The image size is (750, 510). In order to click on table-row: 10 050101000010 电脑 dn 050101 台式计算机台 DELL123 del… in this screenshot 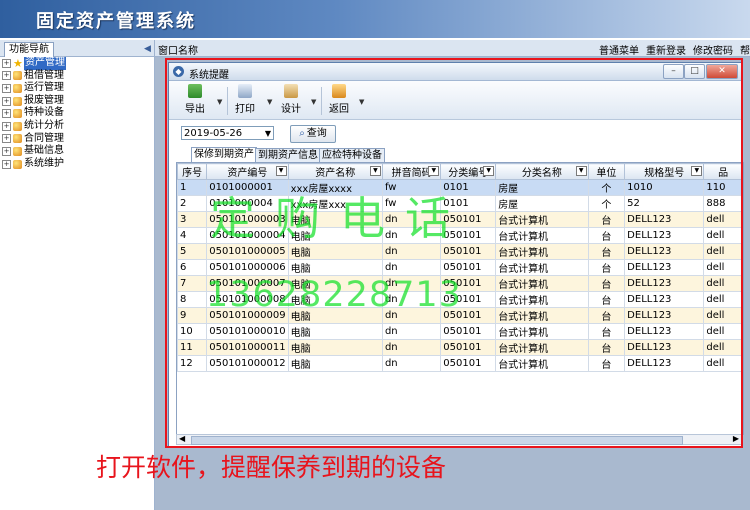, I will do `click(460, 331)`.